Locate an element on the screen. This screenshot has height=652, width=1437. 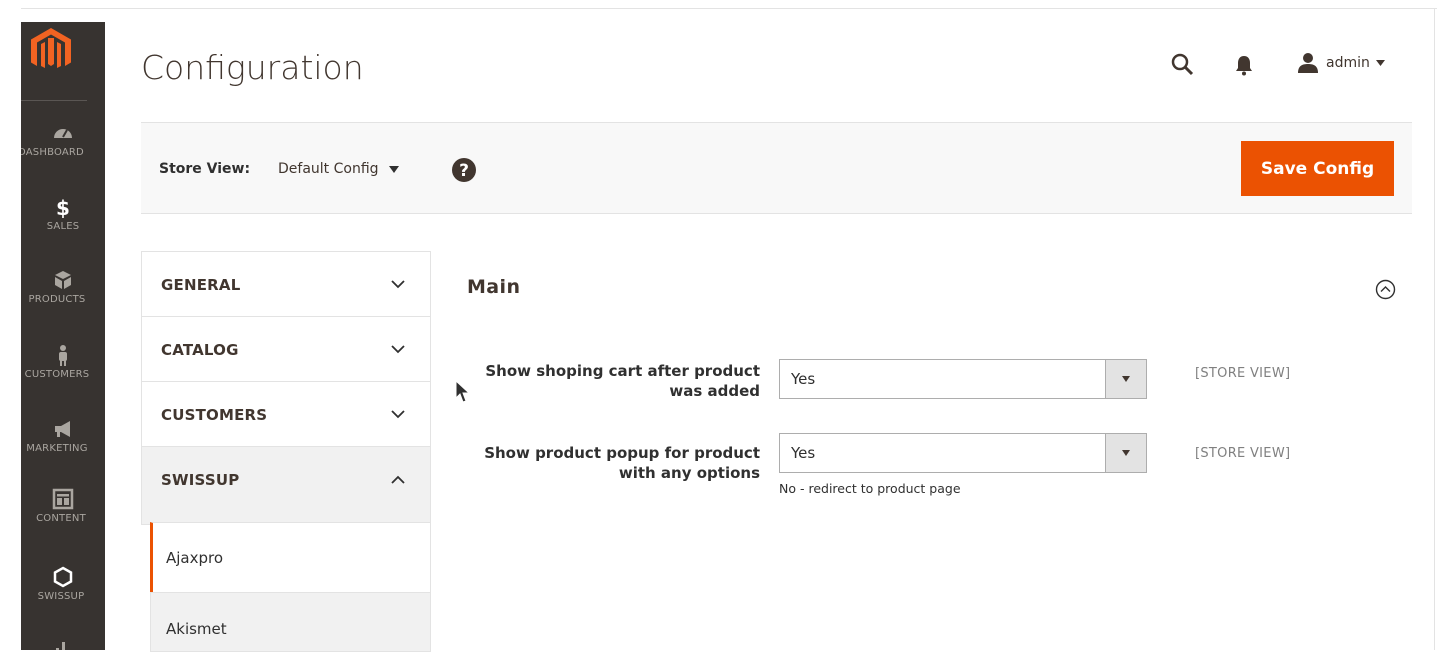
field-note: No - redirect to product page is located at coordinates (870, 488).